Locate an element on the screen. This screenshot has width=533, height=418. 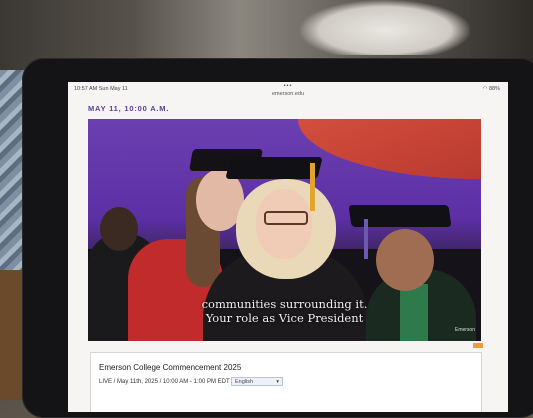
language-select-value: English is located at coordinates (244, 382).